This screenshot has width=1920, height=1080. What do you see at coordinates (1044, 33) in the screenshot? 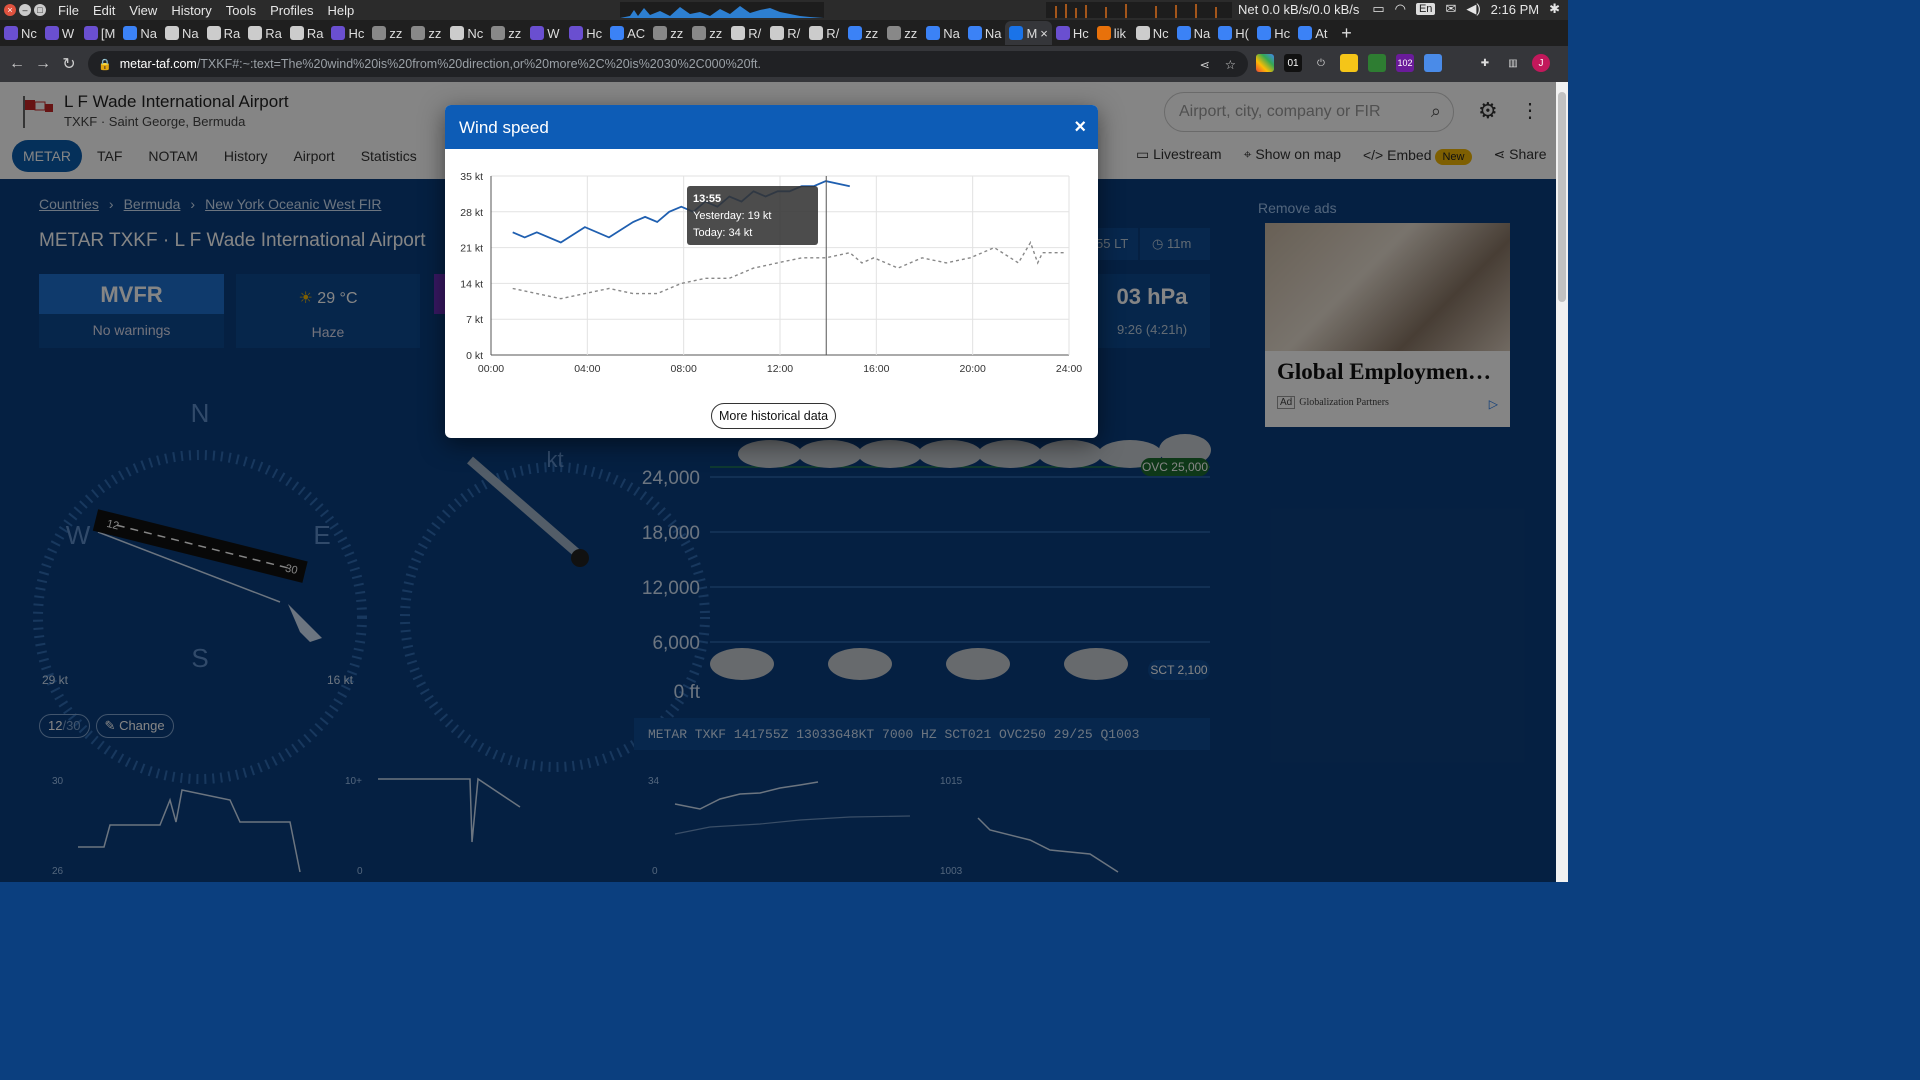
I see `tab-close-icon: ×` at bounding box center [1044, 33].